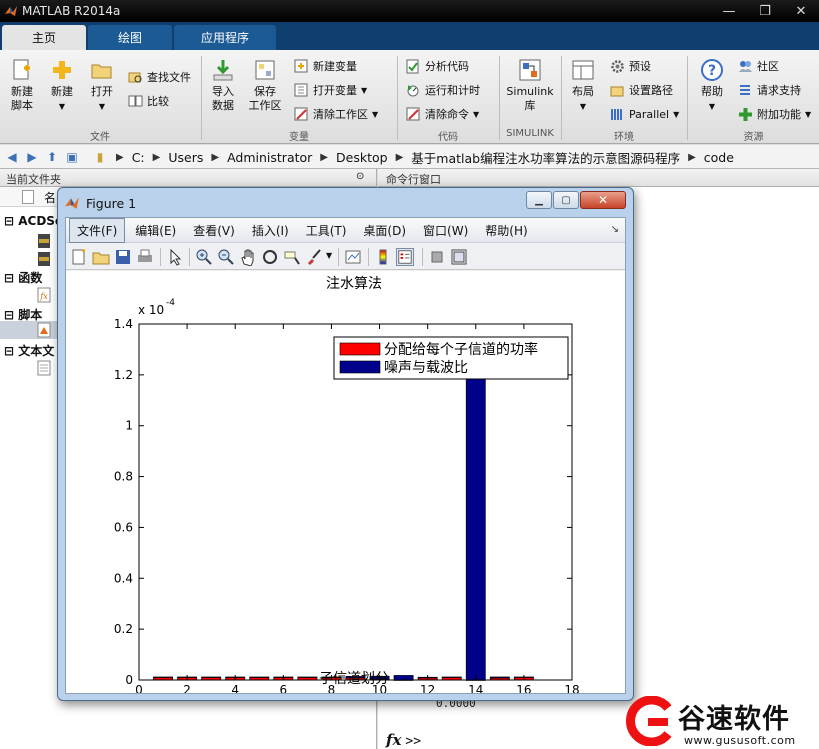  Describe the element at coordinates (362, 157) in the screenshot. I see `breadcrumb-item: Desktop` at that location.